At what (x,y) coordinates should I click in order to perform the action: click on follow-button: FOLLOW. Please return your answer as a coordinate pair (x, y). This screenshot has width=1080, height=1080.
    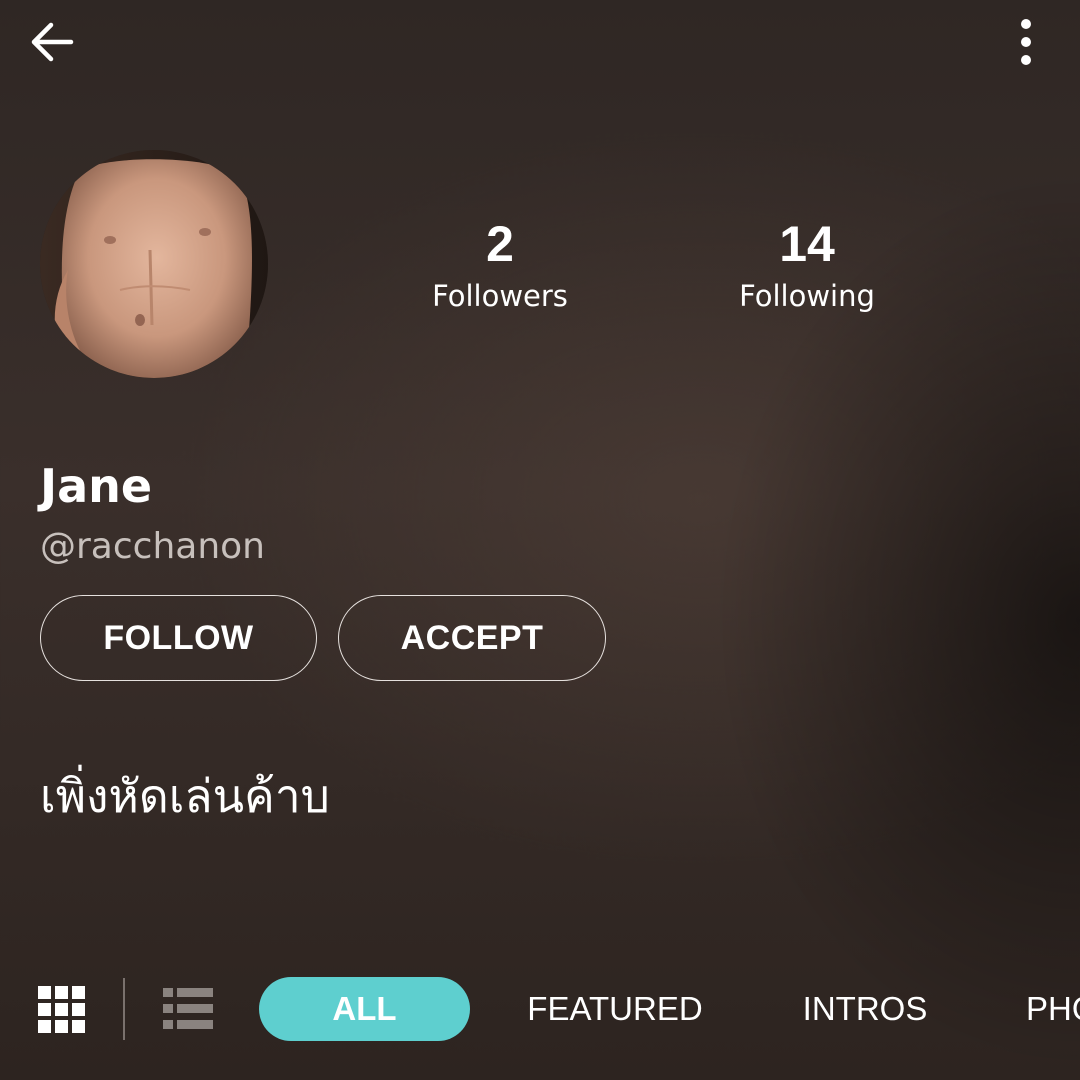
    Looking at the image, I should click on (178, 638).